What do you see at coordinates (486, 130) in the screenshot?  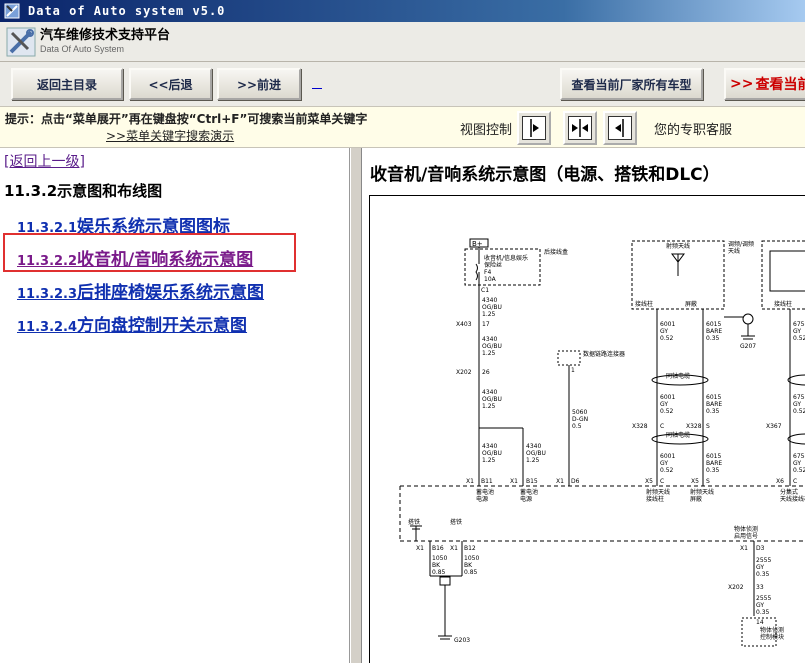 I see `view-control-label: 视图控制` at bounding box center [486, 130].